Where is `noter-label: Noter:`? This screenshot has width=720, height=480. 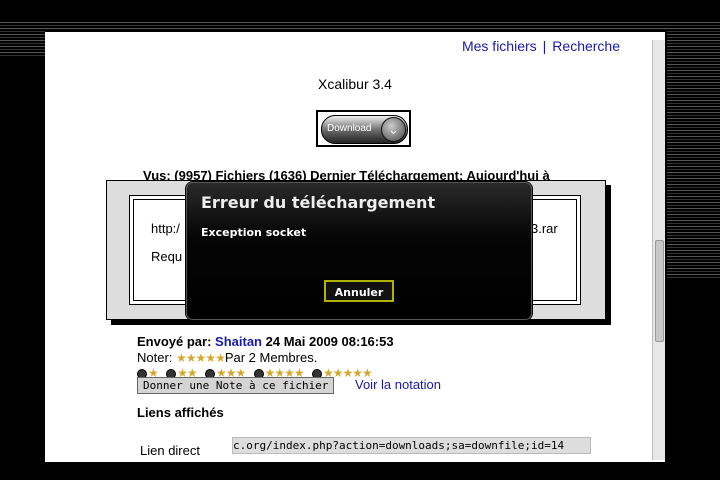 noter-label: Noter: is located at coordinates (155, 357).